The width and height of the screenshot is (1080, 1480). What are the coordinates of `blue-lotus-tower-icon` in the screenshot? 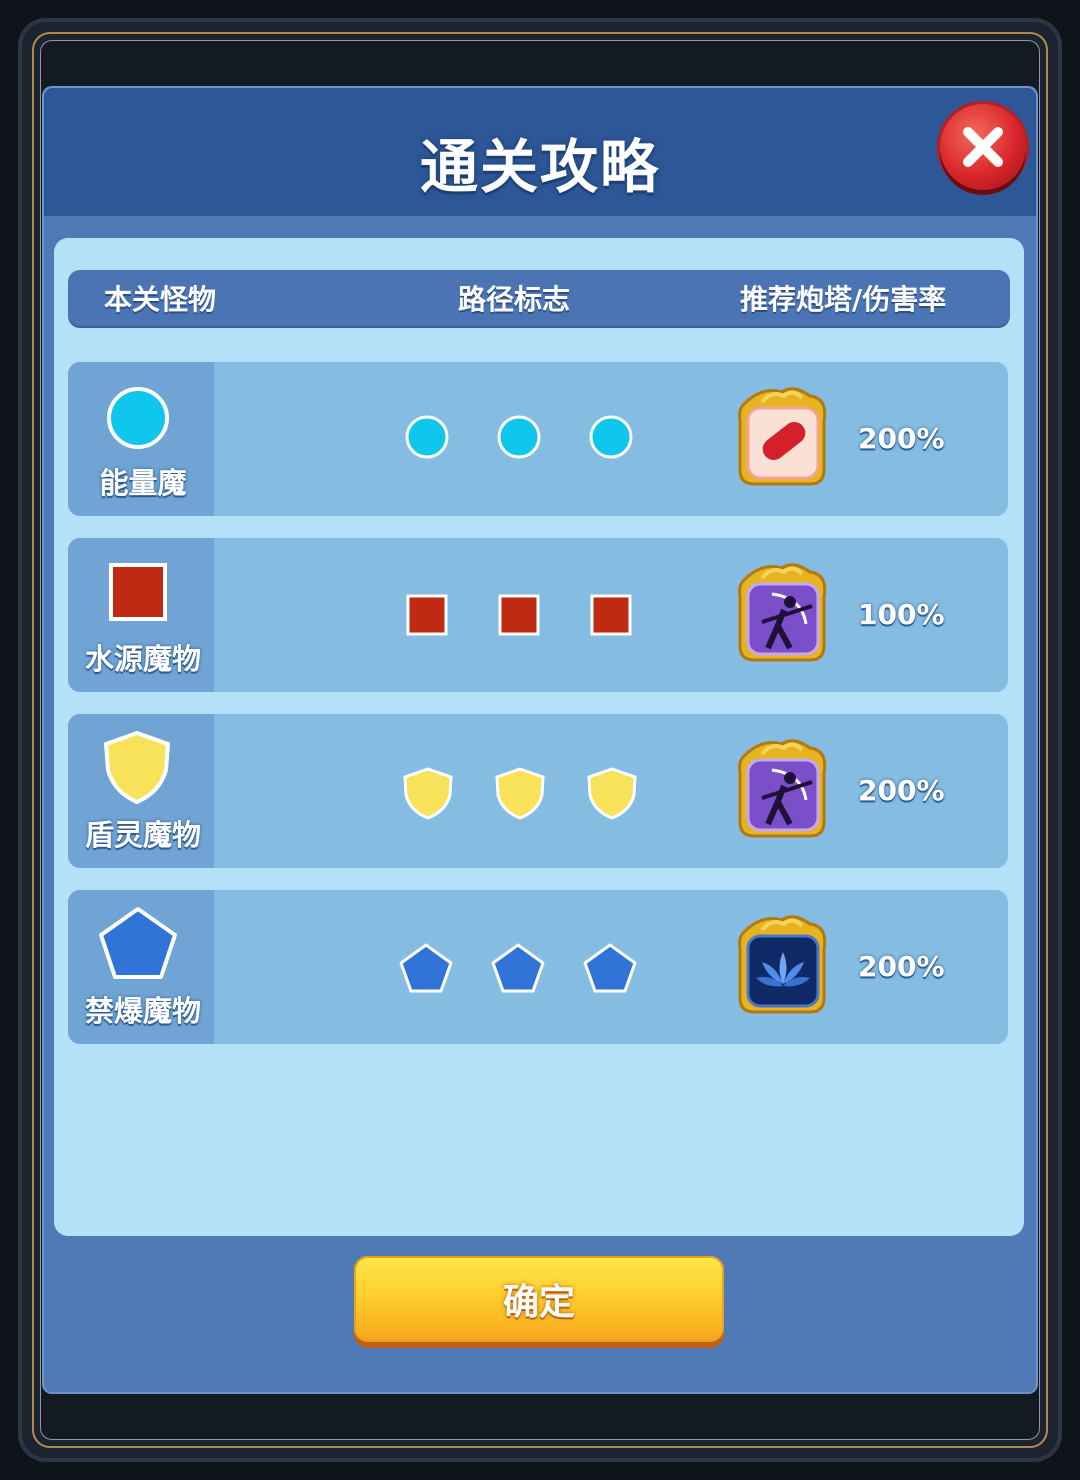 It's located at (782, 964).